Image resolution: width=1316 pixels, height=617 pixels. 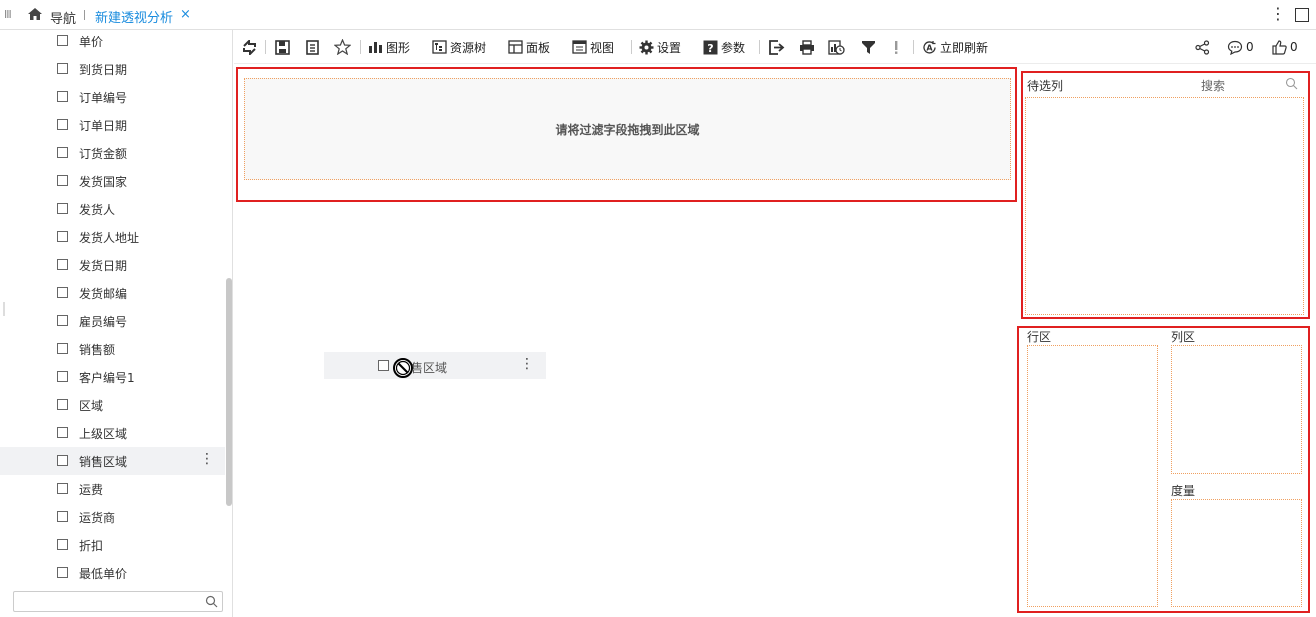 What do you see at coordinates (964, 47) in the screenshot?
I see `refresh-now-button-label: 立即刷新` at bounding box center [964, 47].